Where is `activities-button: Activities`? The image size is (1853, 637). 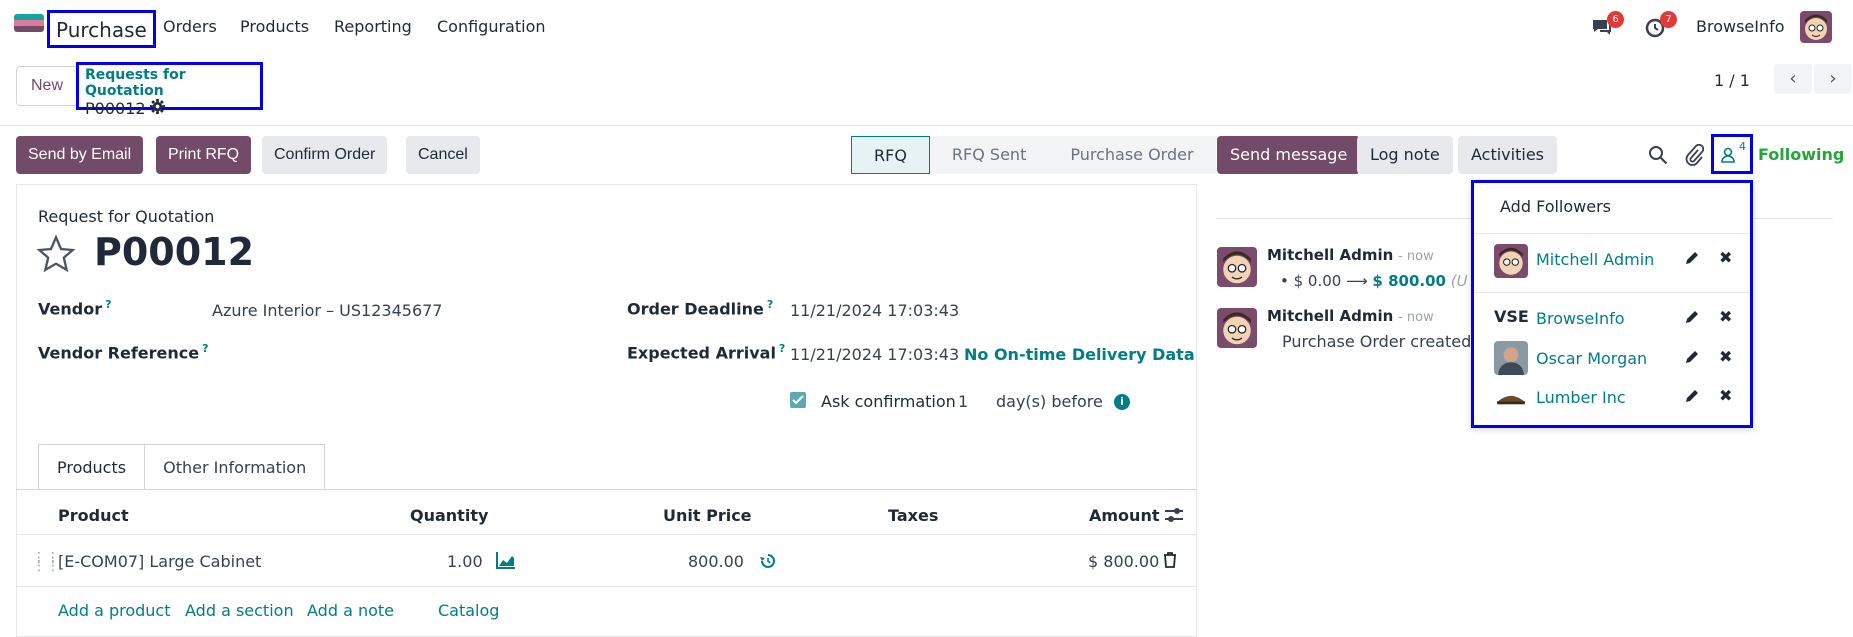
activities-button: Activities is located at coordinates (1507, 155).